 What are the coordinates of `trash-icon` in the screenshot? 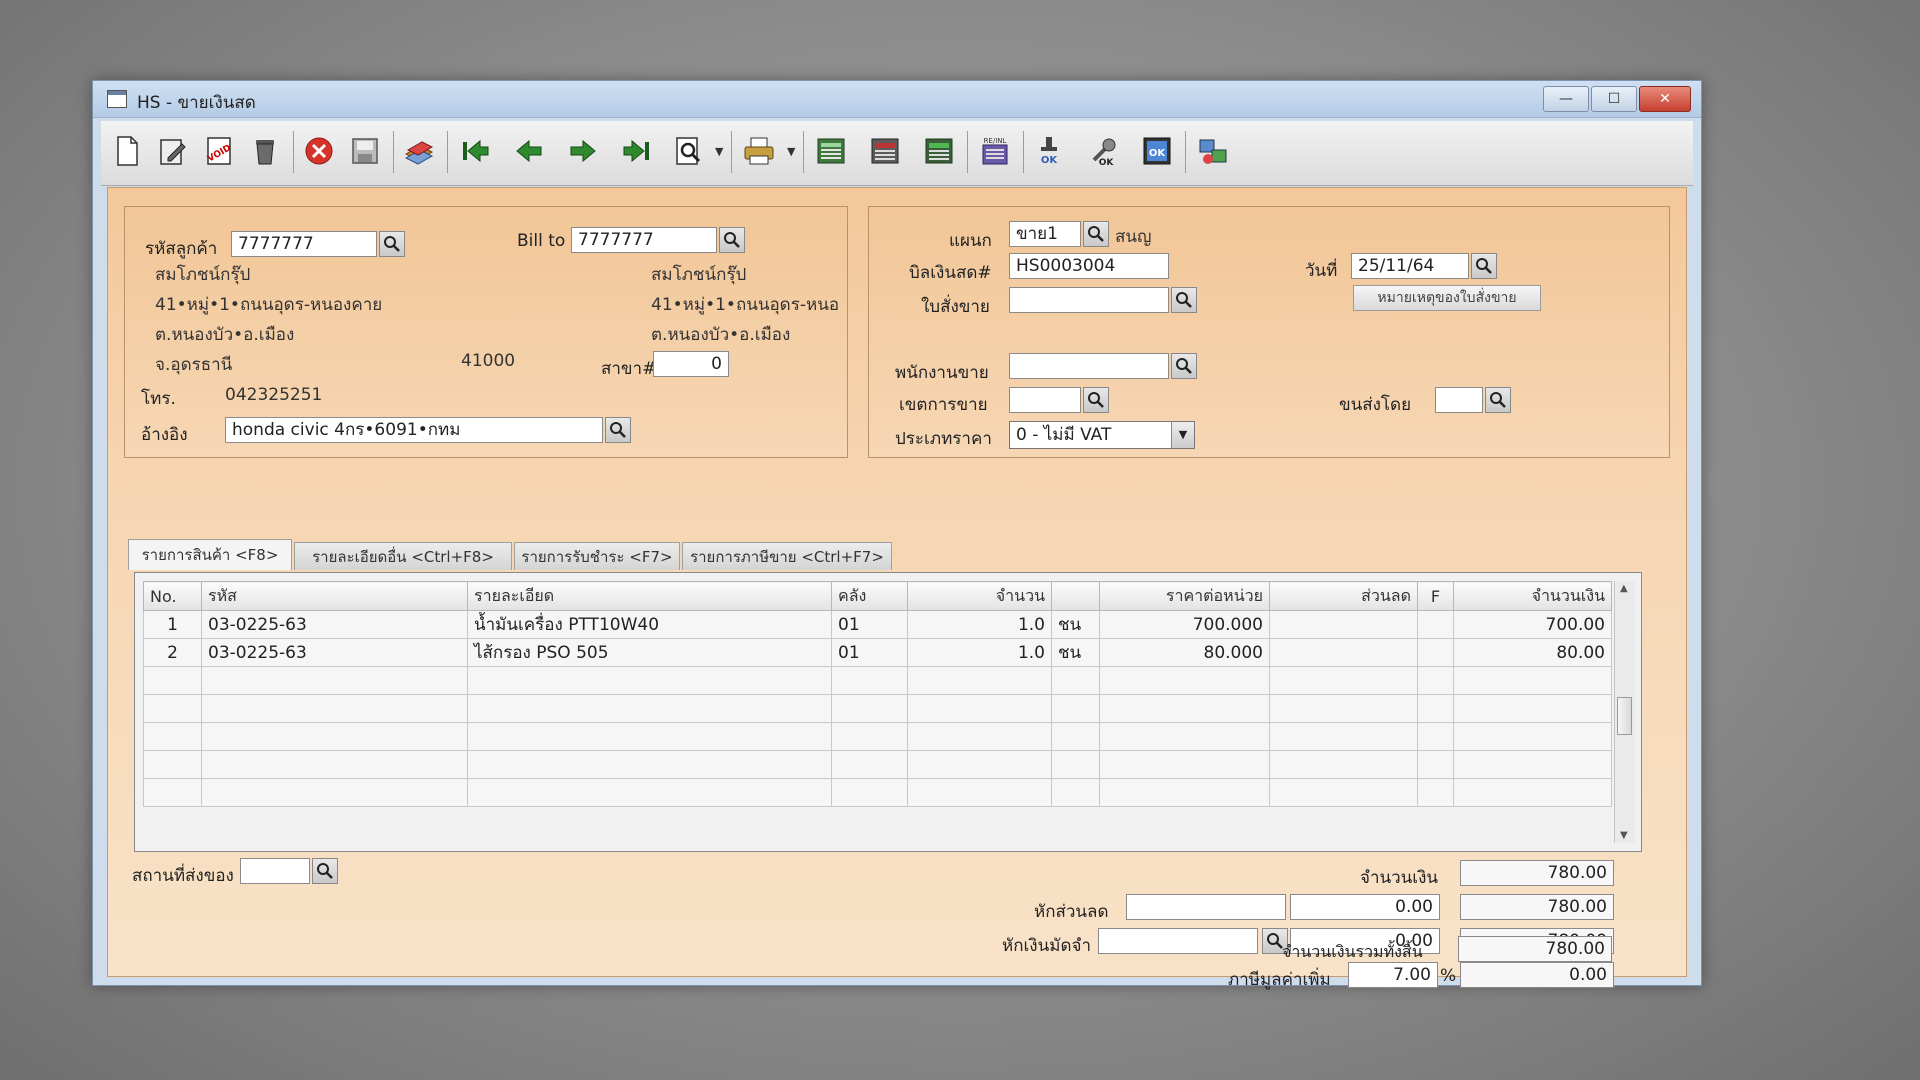 It's located at (265, 151).